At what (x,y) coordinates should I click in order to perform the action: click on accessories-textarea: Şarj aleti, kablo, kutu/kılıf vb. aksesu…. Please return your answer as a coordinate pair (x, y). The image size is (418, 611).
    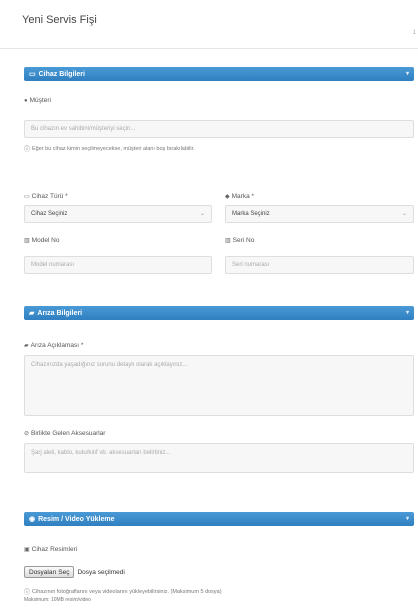
    Looking at the image, I should click on (219, 458).